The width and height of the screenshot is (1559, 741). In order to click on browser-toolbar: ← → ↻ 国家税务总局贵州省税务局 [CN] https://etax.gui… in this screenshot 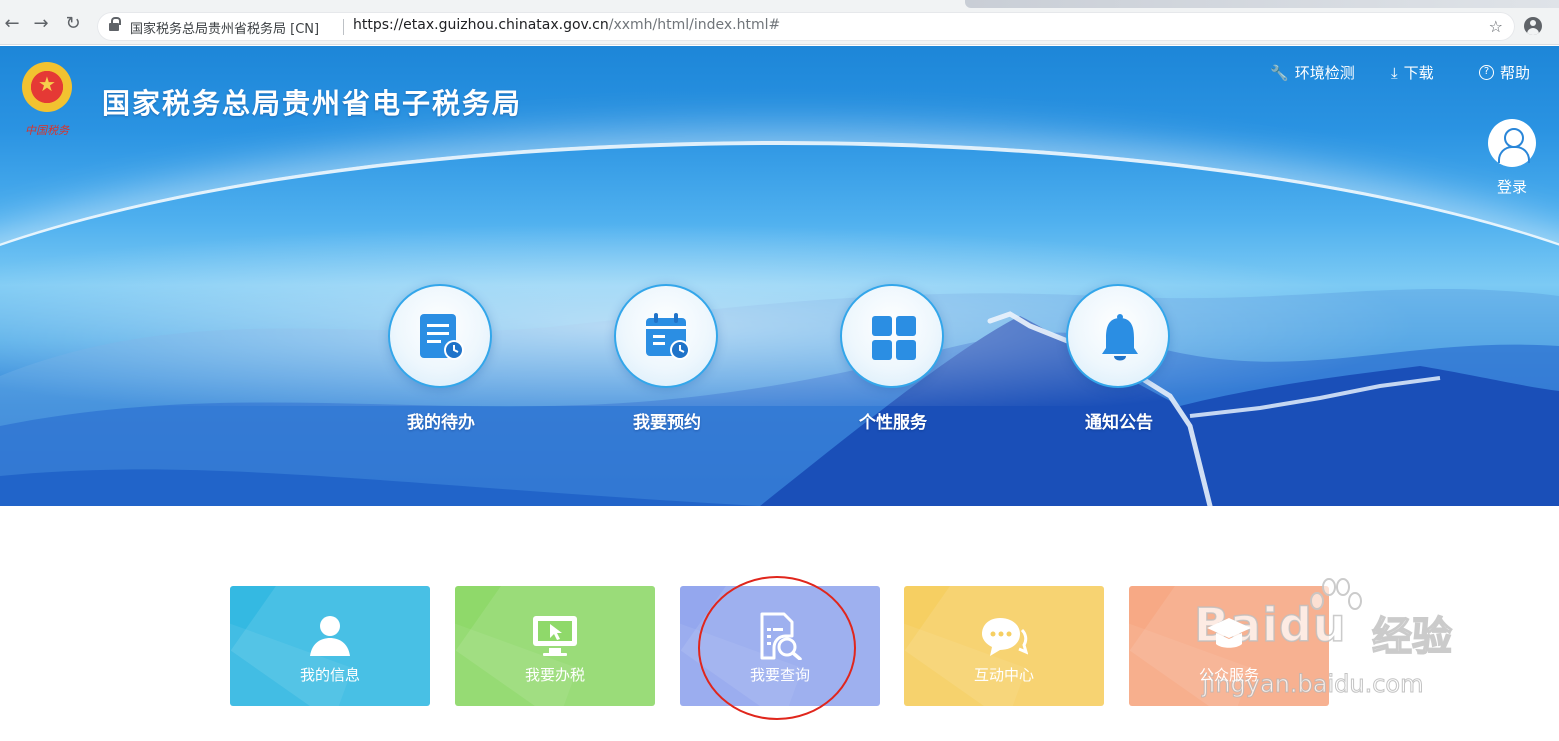, I will do `click(779, 22)`.